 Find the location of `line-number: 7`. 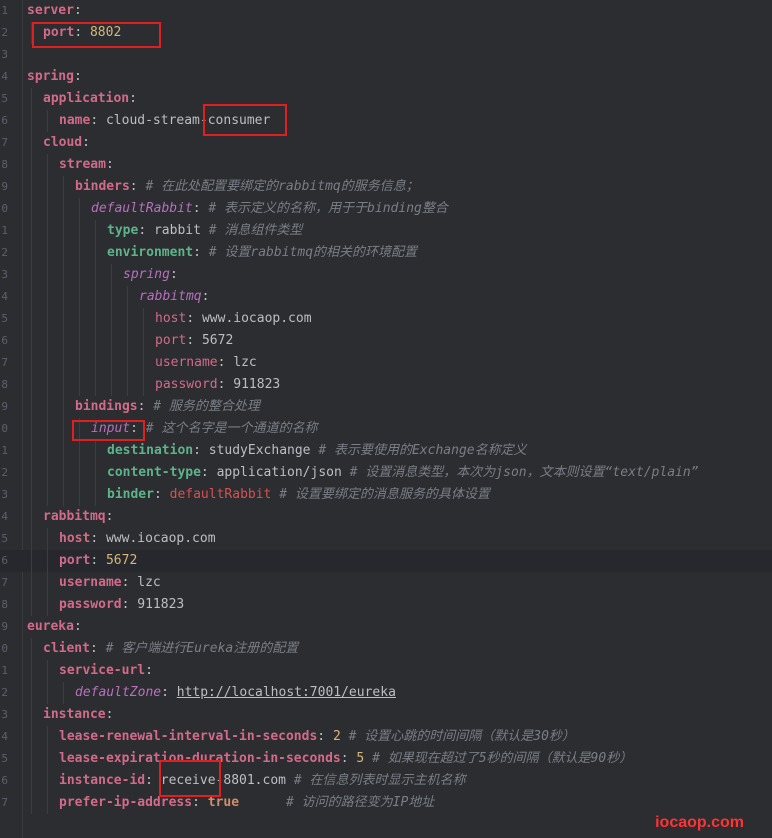

line-number: 7 is located at coordinates (4, 362).